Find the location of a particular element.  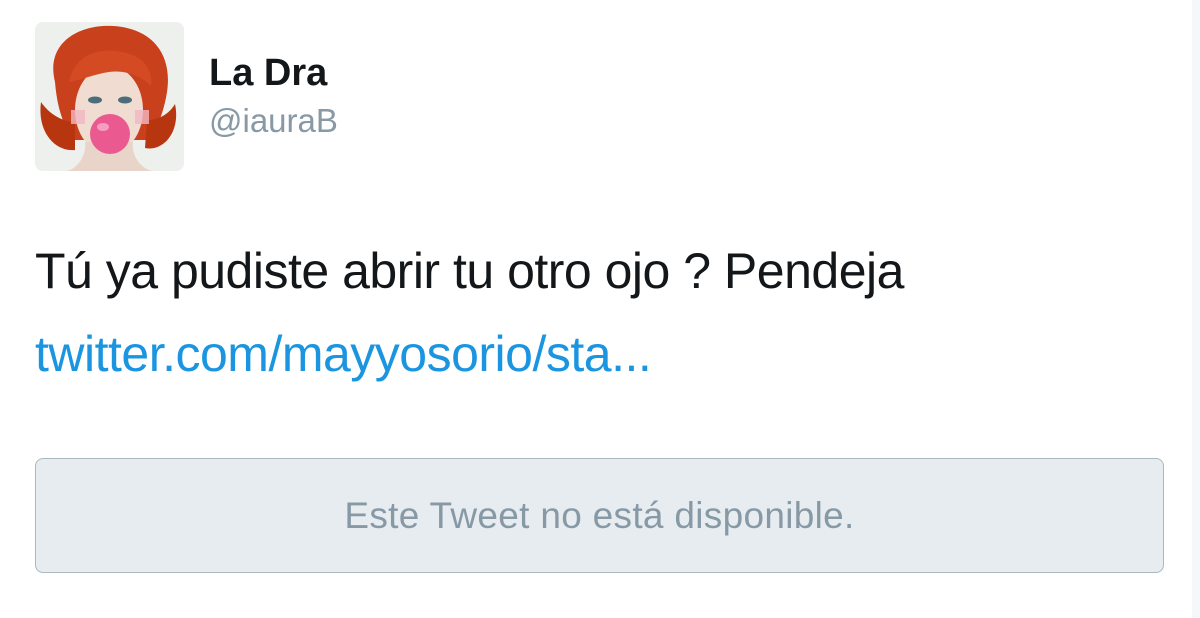

display-name: La Dra is located at coordinates (268, 73).